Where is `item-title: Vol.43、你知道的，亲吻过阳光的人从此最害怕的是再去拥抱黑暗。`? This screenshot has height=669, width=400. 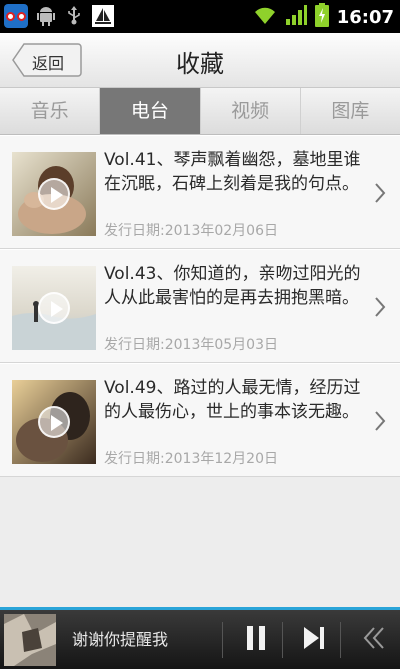 item-title: Vol.43、你知道的，亲吻过阳光的人从此最害怕的是再去拥抱黑暗。 is located at coordinates (232, 286).